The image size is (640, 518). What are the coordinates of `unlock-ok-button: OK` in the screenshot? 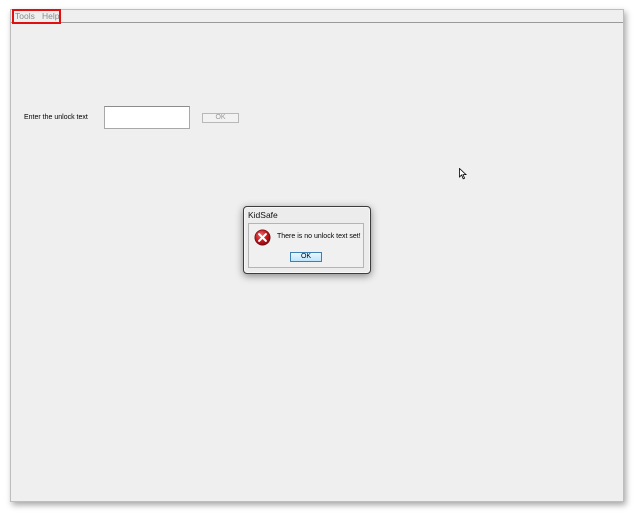 It's located at (220, 118).